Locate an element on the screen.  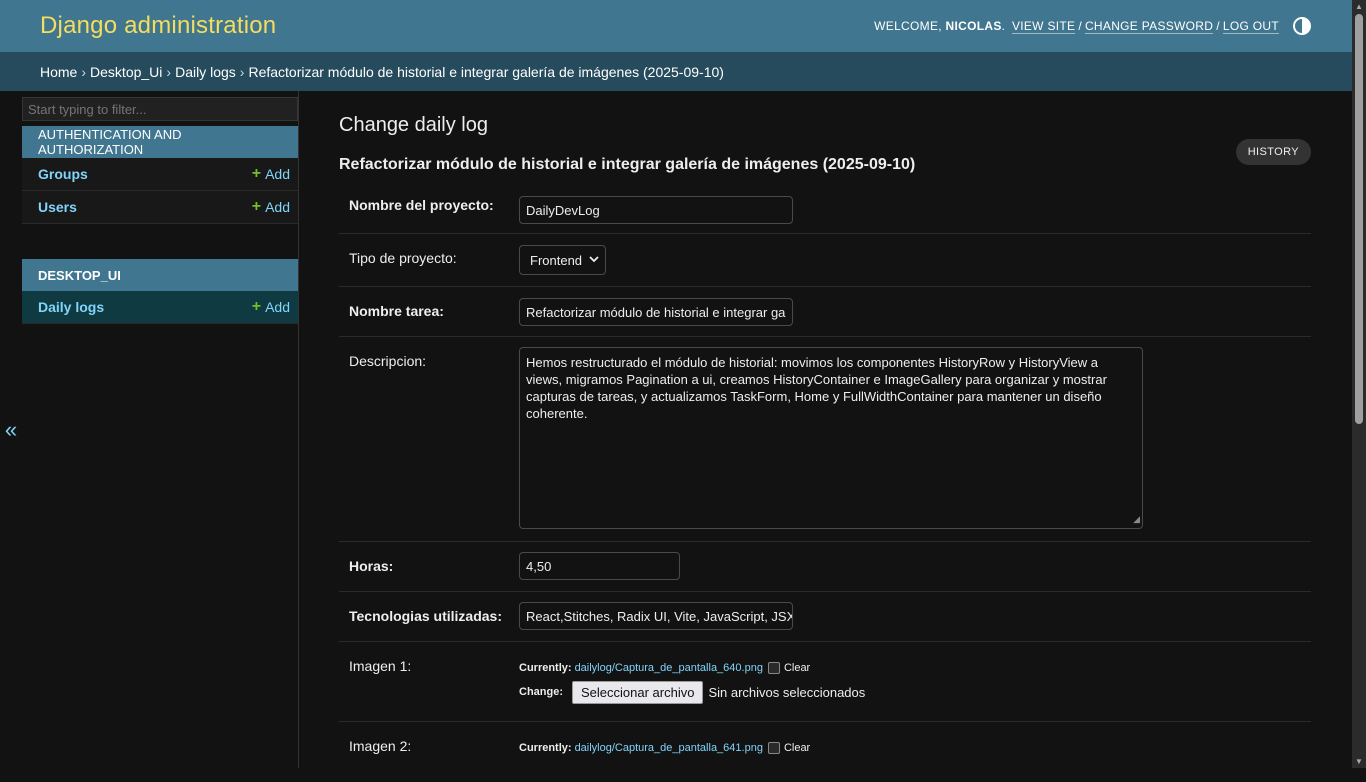
breadcrumb-model: Daily logs is located at coordinates (205, 72).